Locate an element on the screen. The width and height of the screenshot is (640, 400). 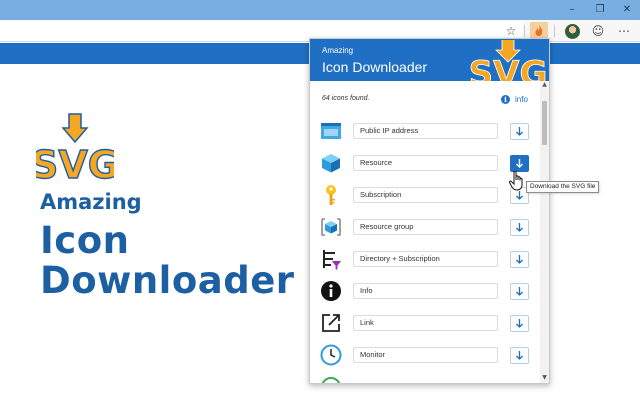
icon-count: 64 icons found. is located at coordinates (346, 98).